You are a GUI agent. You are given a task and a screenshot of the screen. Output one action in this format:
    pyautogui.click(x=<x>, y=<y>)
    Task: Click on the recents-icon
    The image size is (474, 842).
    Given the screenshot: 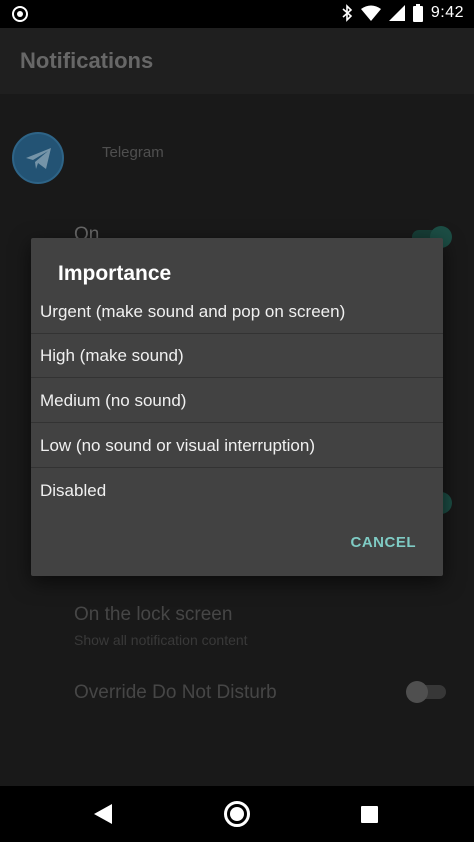 What is the action you would take?
    pyautogui.click(x=369, y=814)
    